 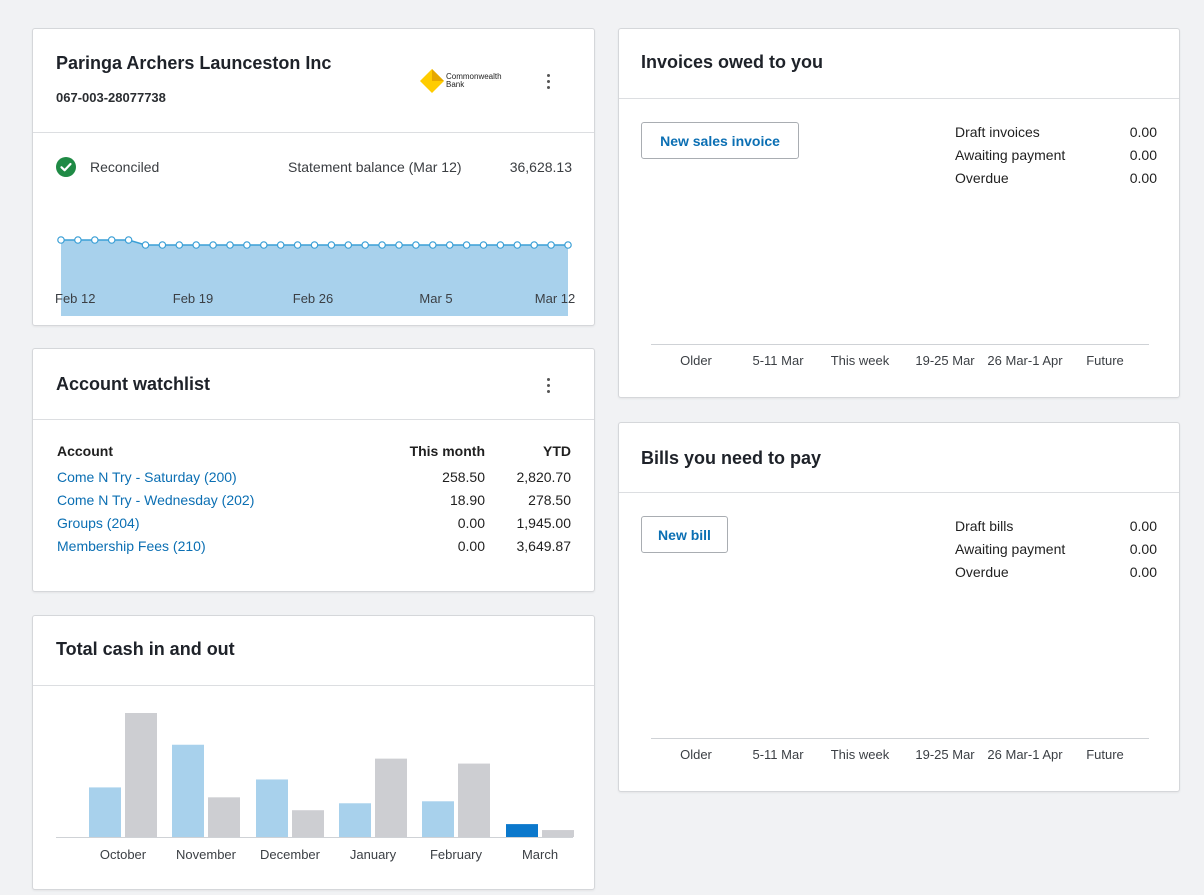 I want to click on cash-title: Total cash in and out, so click(x=145, y=649).